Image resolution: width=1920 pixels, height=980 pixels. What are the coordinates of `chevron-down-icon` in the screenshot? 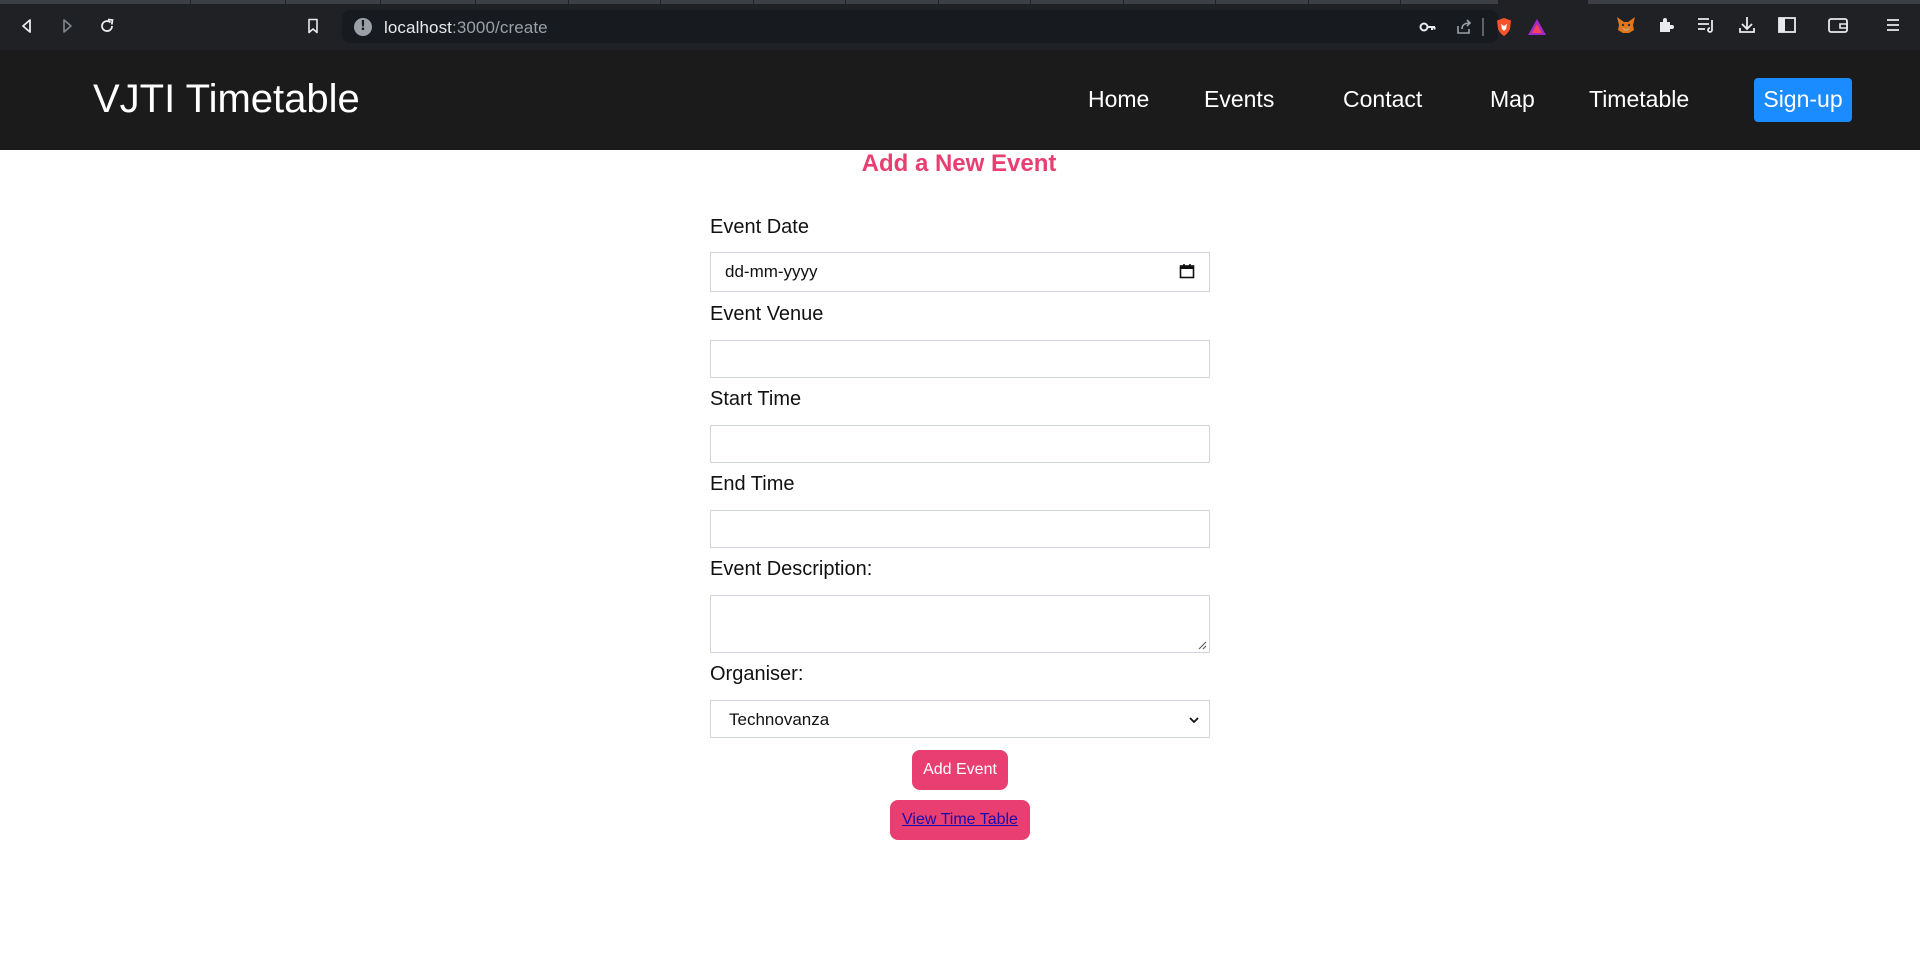 It's located at (1194, 720).